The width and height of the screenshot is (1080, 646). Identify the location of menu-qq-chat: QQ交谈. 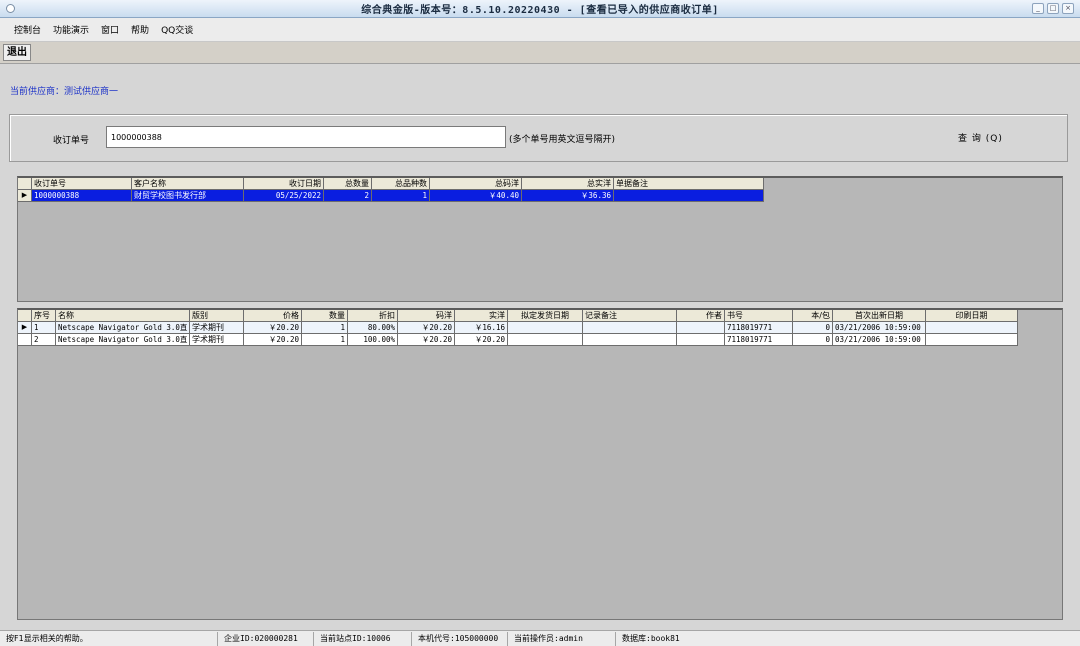
(177, 29).